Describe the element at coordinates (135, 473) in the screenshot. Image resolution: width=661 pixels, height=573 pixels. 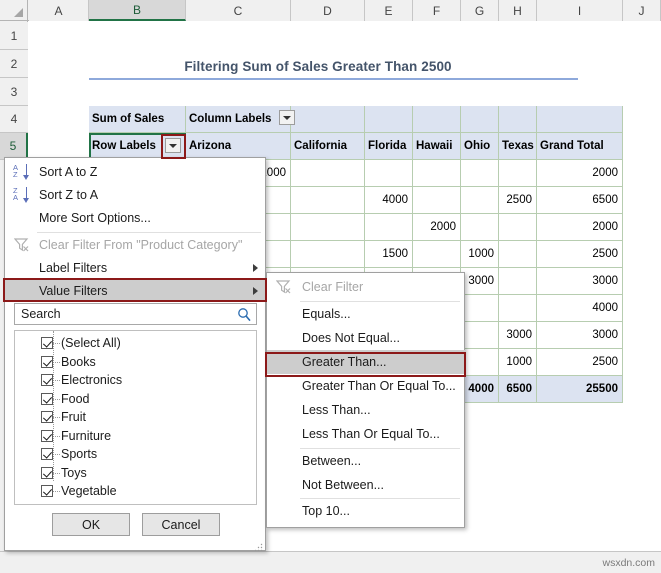
I see `filter-checkbox-row-toys: Toys` at that location.